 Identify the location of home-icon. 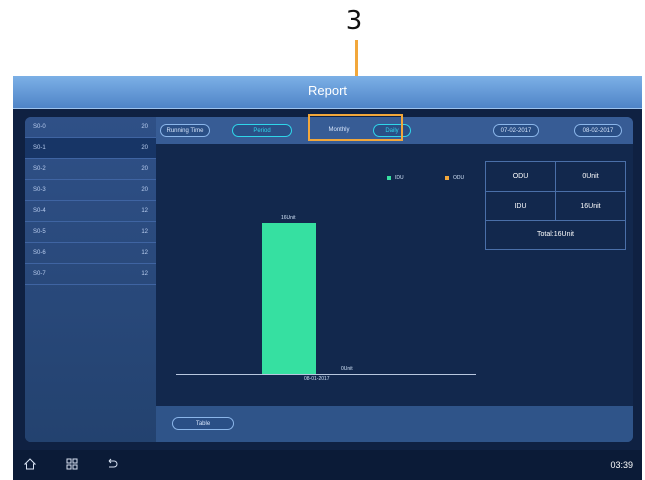
(30, 465).